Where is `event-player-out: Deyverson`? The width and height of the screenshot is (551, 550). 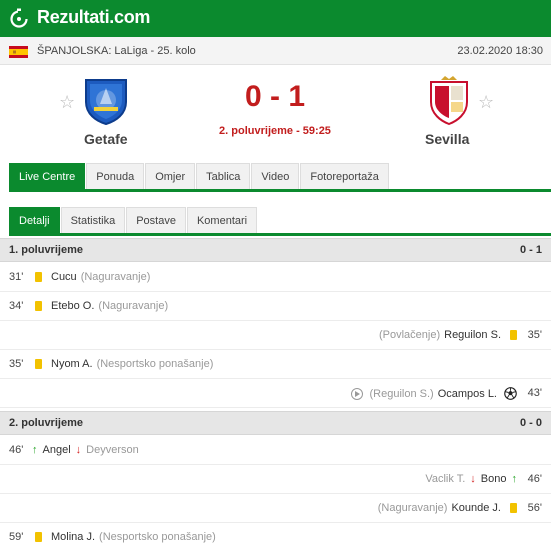 event-player-out: Deyverson is located at coordinates (112, 450).